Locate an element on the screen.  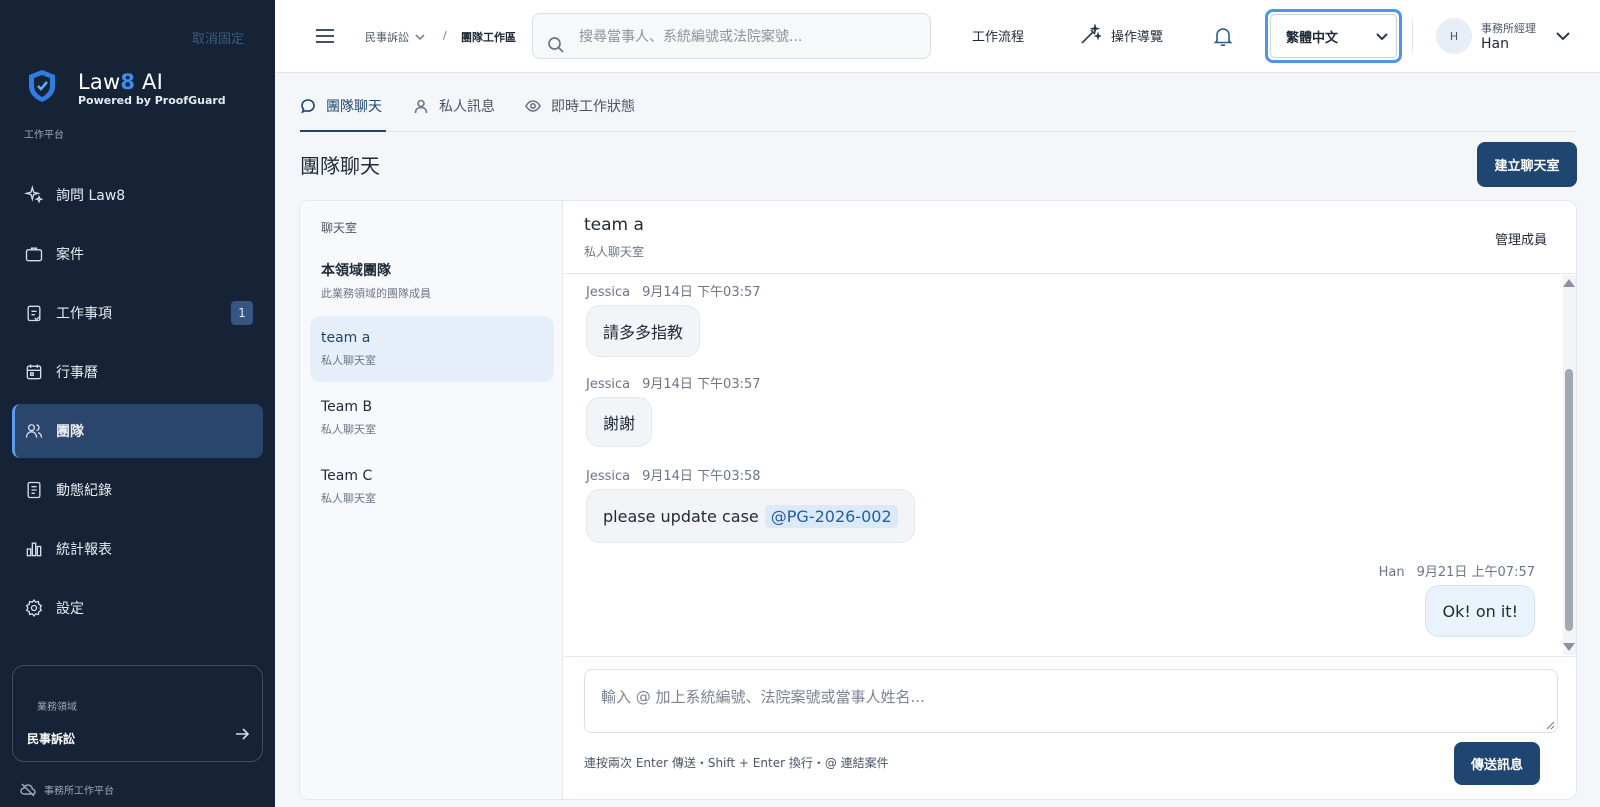
sidebar-item-reports: 統計報表 is located at coordinates (137, 549).